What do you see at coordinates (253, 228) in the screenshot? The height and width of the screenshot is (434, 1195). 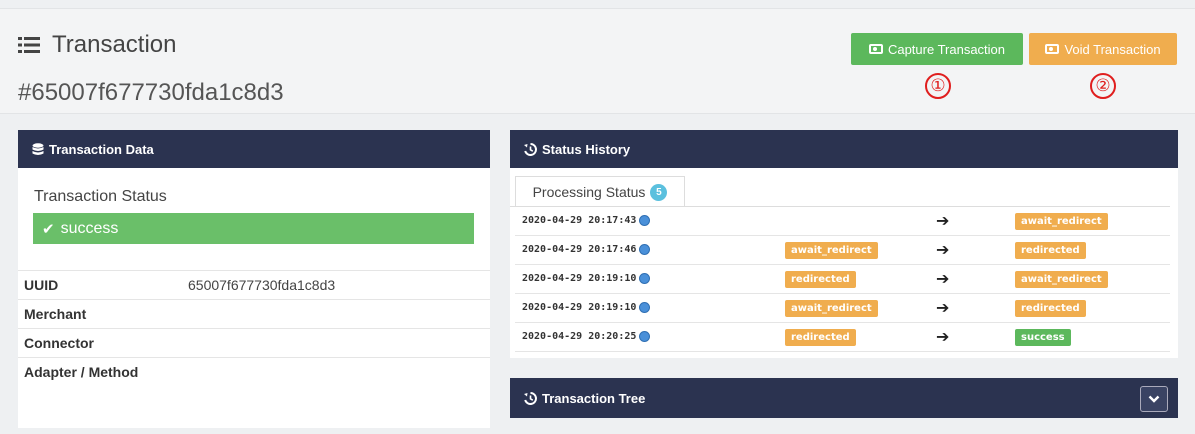 I see `transaction-status-badge: ✔ success` at bounding box center [253, 228].